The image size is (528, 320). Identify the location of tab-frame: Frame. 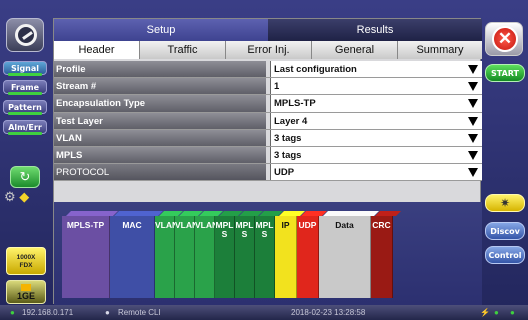
(25, 87).